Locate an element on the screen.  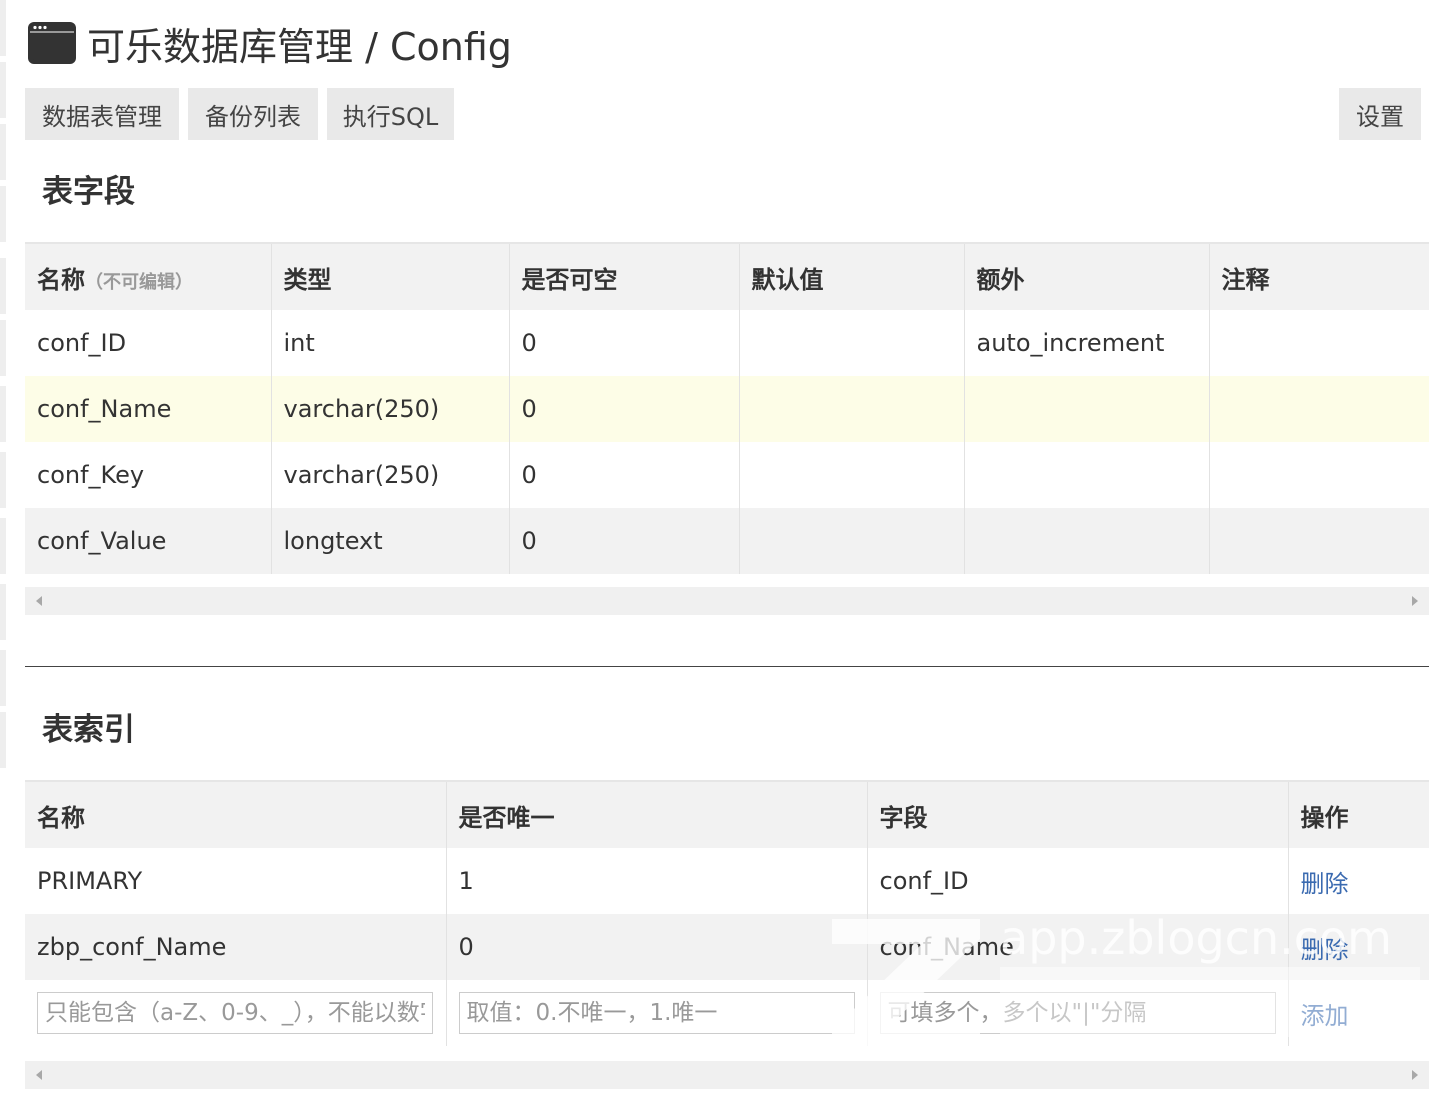
table-row: zbp_conf_Name 0 conf_Name 删除 is located at coordinates (727, 947).